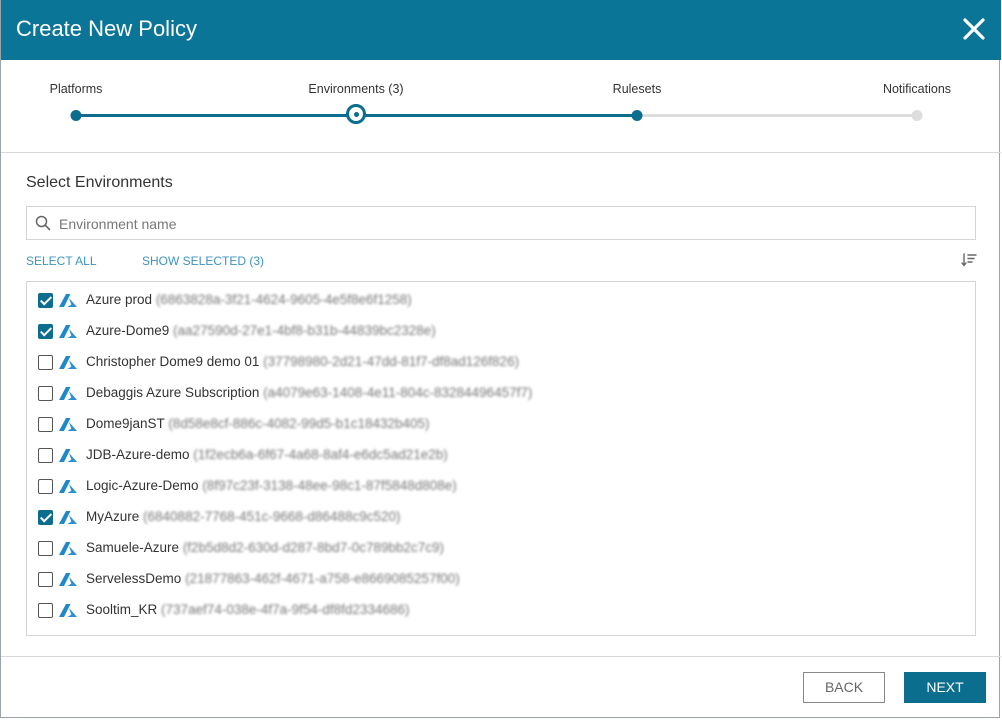 The width and height of the screenshot is (1002, 720). What do you see at coordinates (61, 261) in the screenshot?
I see `select-all-link: SELECT ALL` at bounding box center [61, 261].